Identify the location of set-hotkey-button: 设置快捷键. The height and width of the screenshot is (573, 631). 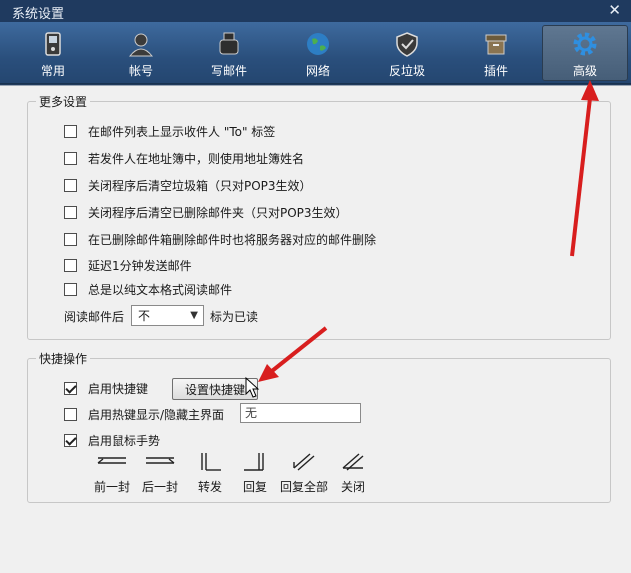
(215, 389).